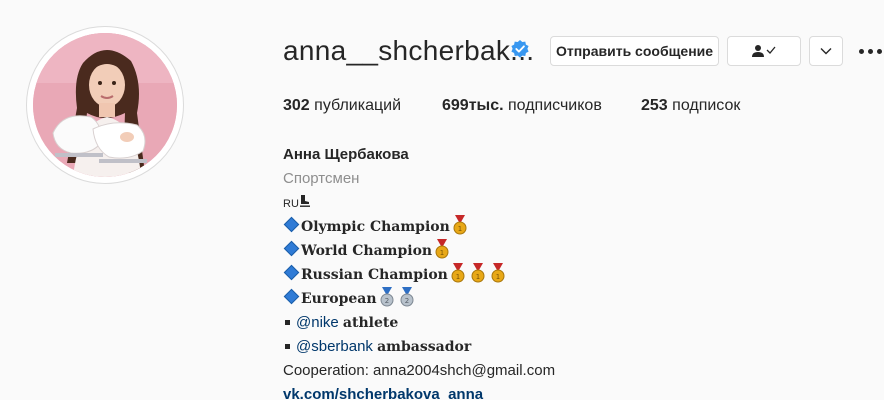  What do you see at coordinates (706, 105) in the screenshot?
I see `following-label: подписок` at bounding box center [706, 105].